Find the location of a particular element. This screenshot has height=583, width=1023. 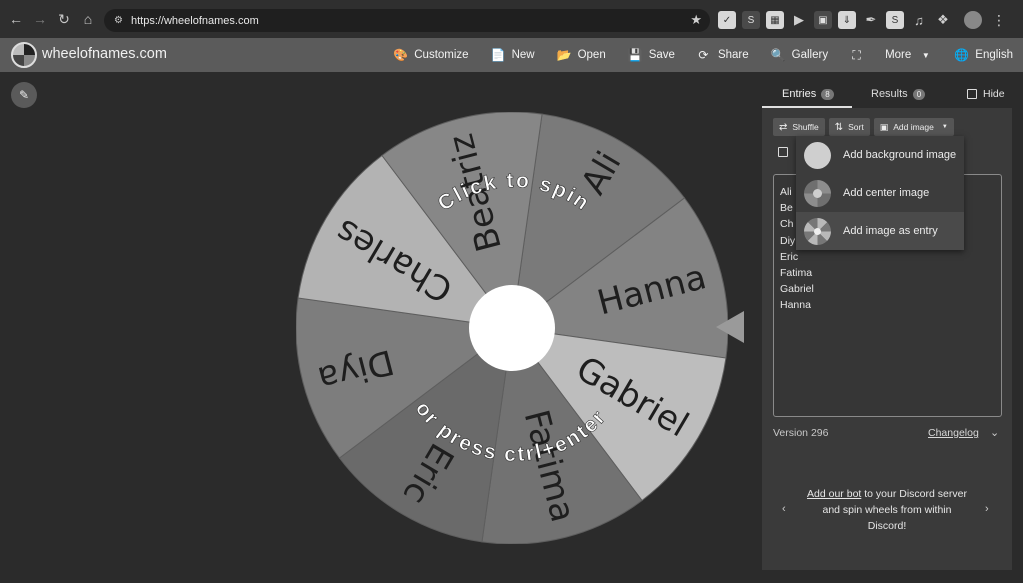

share-label: Share is located at coordinates (733, 55).